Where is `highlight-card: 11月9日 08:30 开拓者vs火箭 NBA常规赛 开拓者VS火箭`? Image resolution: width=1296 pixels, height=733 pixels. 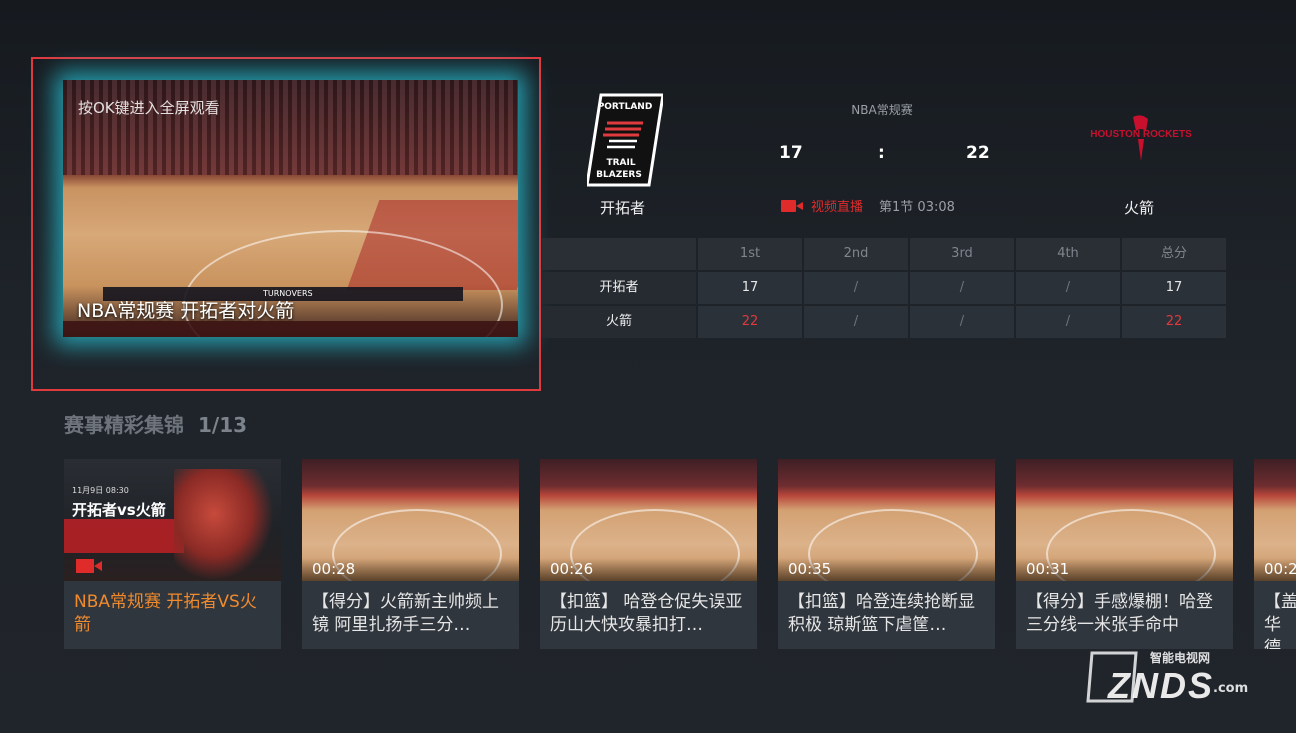
highlight-card: 11月9日 08:30 开拓者vs火箭 NBA常规赛 开拓者VS火箭 is located at coordinates (172, 554).